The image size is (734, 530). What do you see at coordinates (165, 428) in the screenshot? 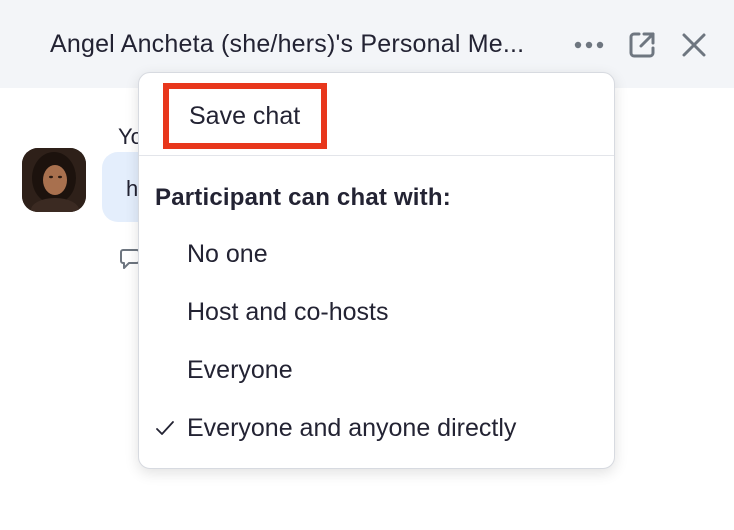
I see `checkmark-icon` at bounding box center [165, 428].